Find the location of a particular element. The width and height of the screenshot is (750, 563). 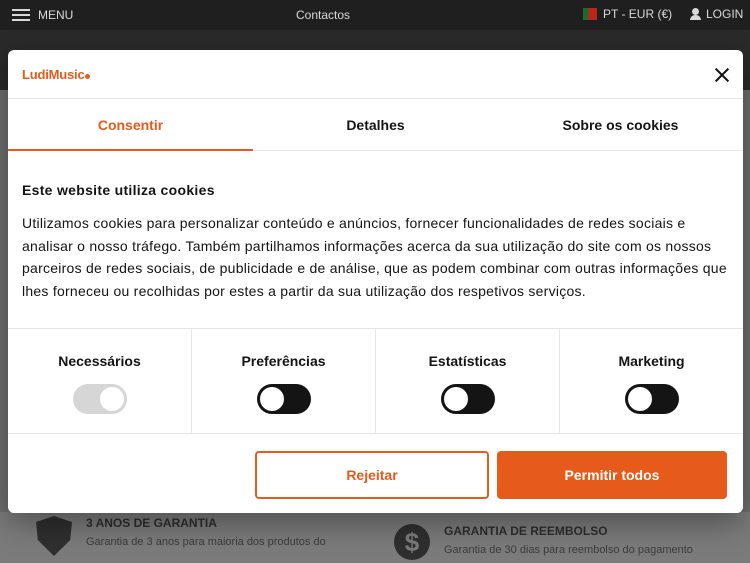

top-bar: MENU Contactos PT - EUR (€) LOGIN is located at coordinates (375, 15).